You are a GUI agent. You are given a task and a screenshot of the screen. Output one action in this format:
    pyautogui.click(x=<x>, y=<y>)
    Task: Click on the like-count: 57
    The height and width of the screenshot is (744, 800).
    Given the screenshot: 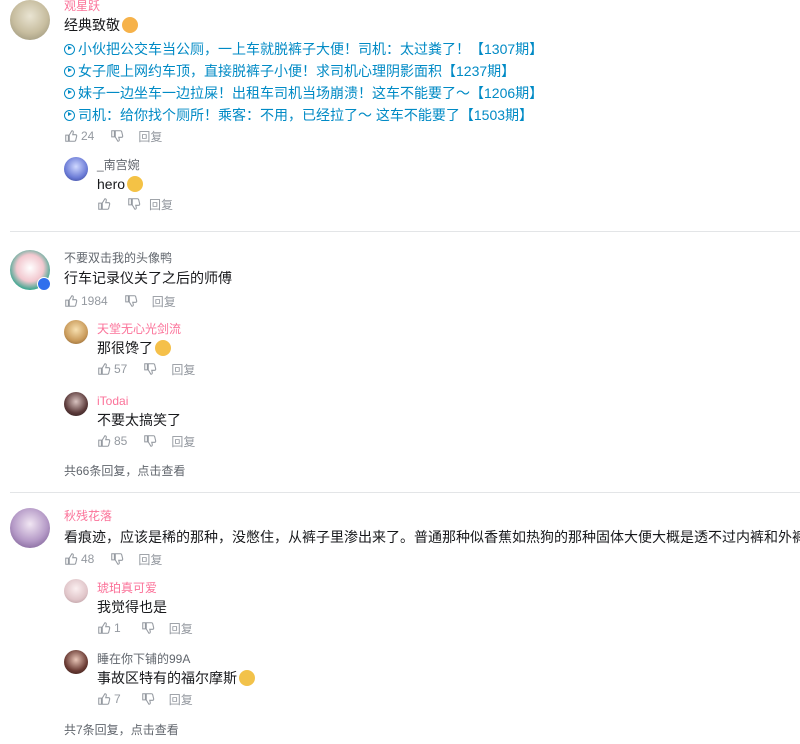 What is the action you would take?
    pyautogui.click(x=121, y=369)
    